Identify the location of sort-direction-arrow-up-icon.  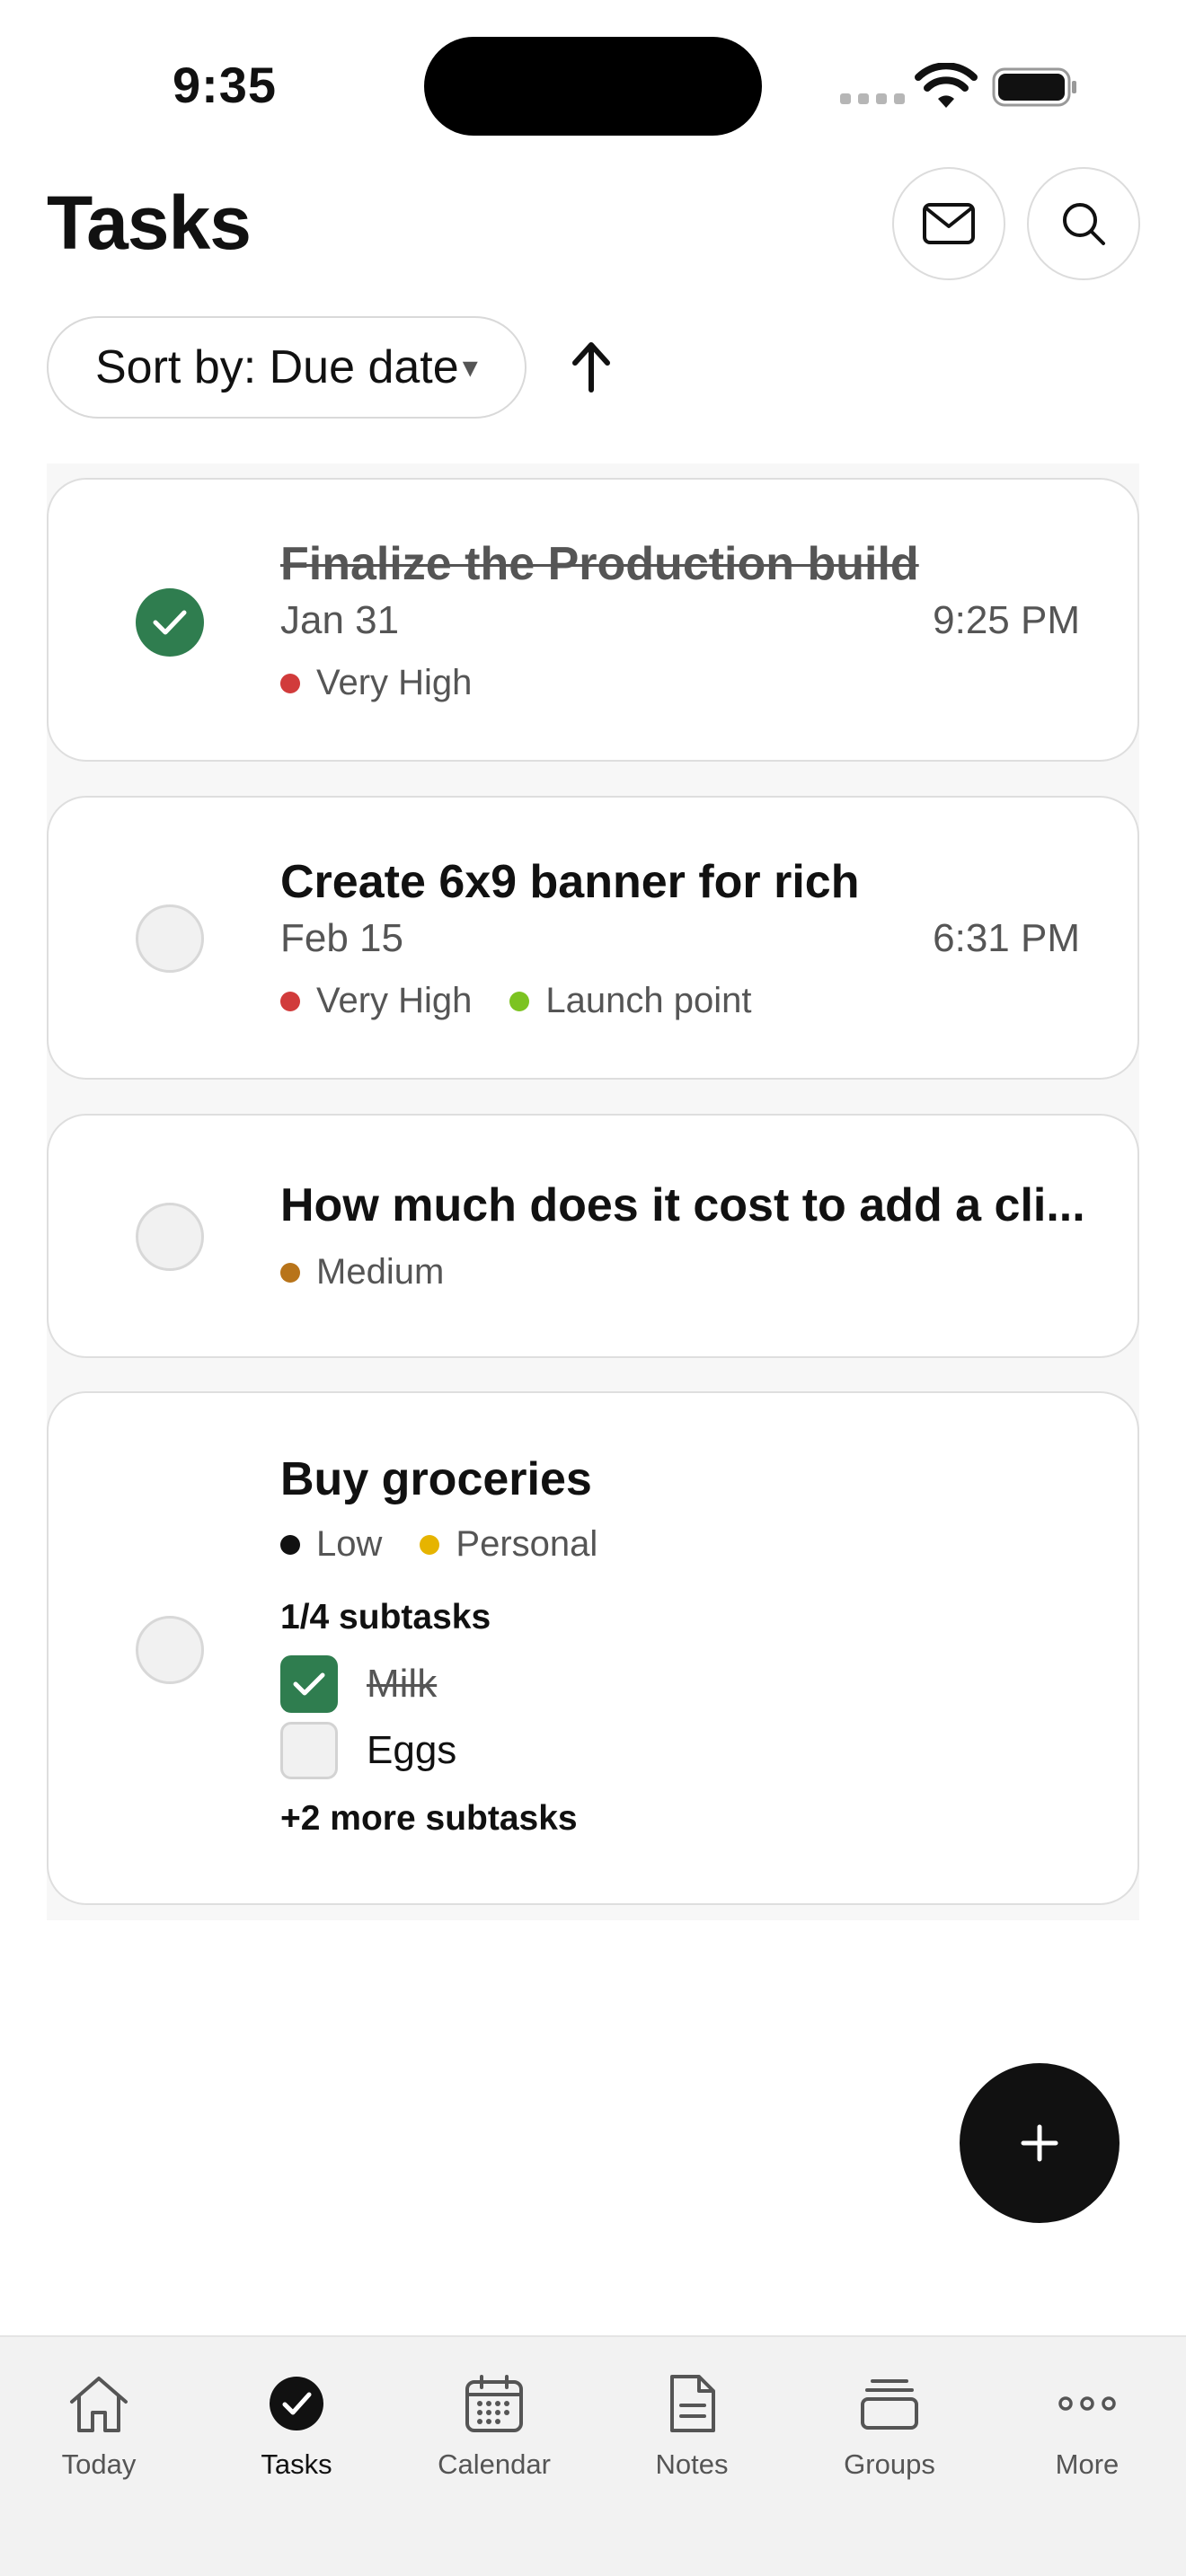
(591, 366).